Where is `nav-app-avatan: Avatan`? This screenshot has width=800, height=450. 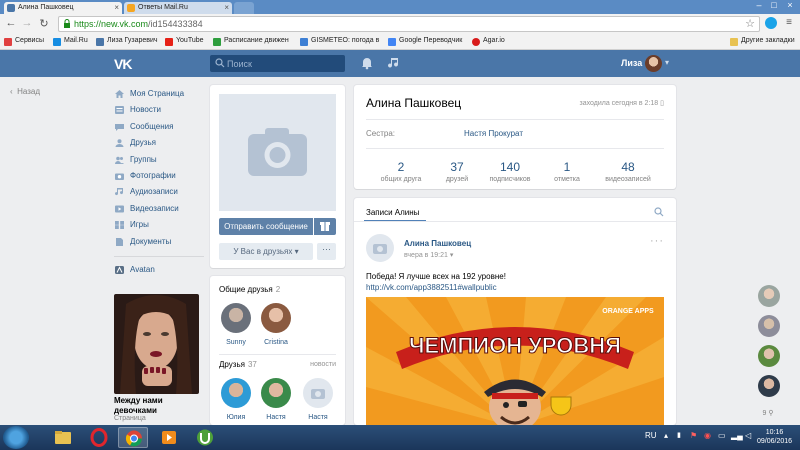
nav-app-avatan: Avatan is located at coordinates (164, 272).